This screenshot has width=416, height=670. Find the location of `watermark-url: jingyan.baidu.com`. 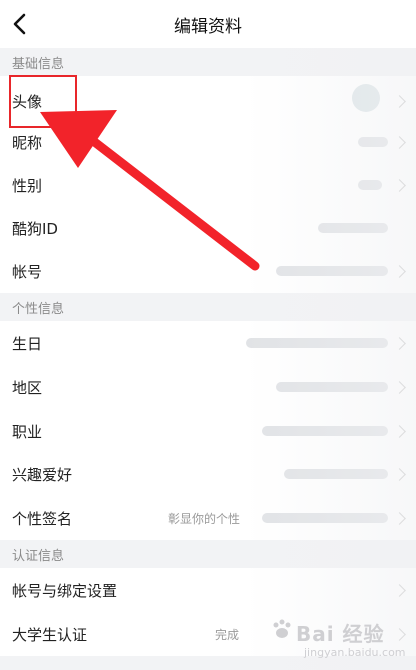

watermark-url: jingyan.baidu.com is located at coordinates (355, 652).